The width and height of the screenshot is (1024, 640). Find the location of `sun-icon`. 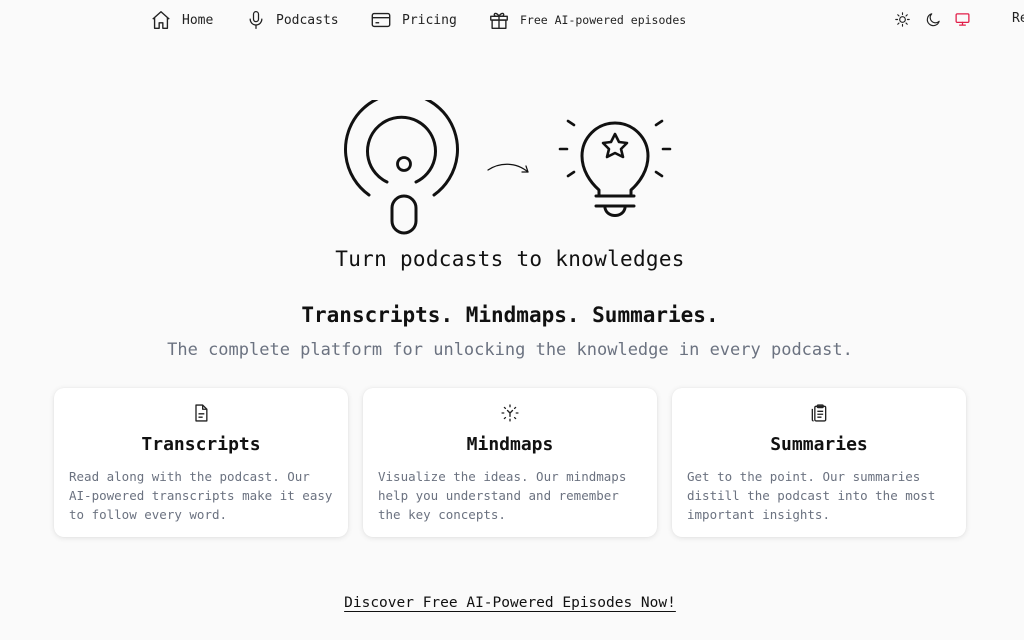

sun-icon is located at coordinates (902, 21).